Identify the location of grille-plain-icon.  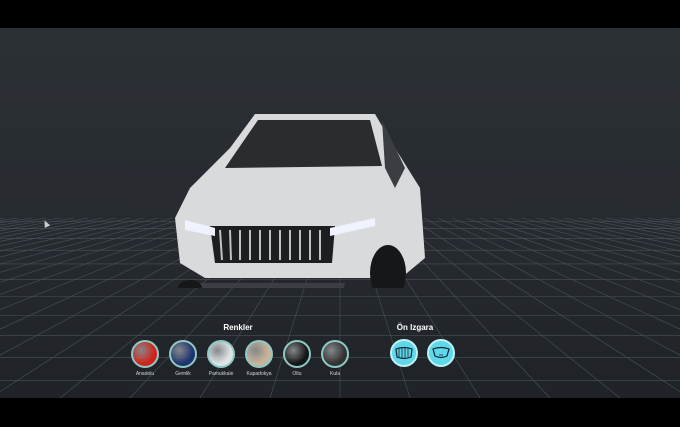
(441, 352).